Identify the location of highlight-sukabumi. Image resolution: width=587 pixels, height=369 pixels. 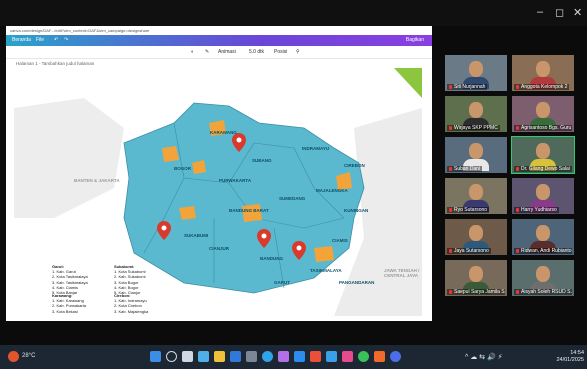
(187, 213).